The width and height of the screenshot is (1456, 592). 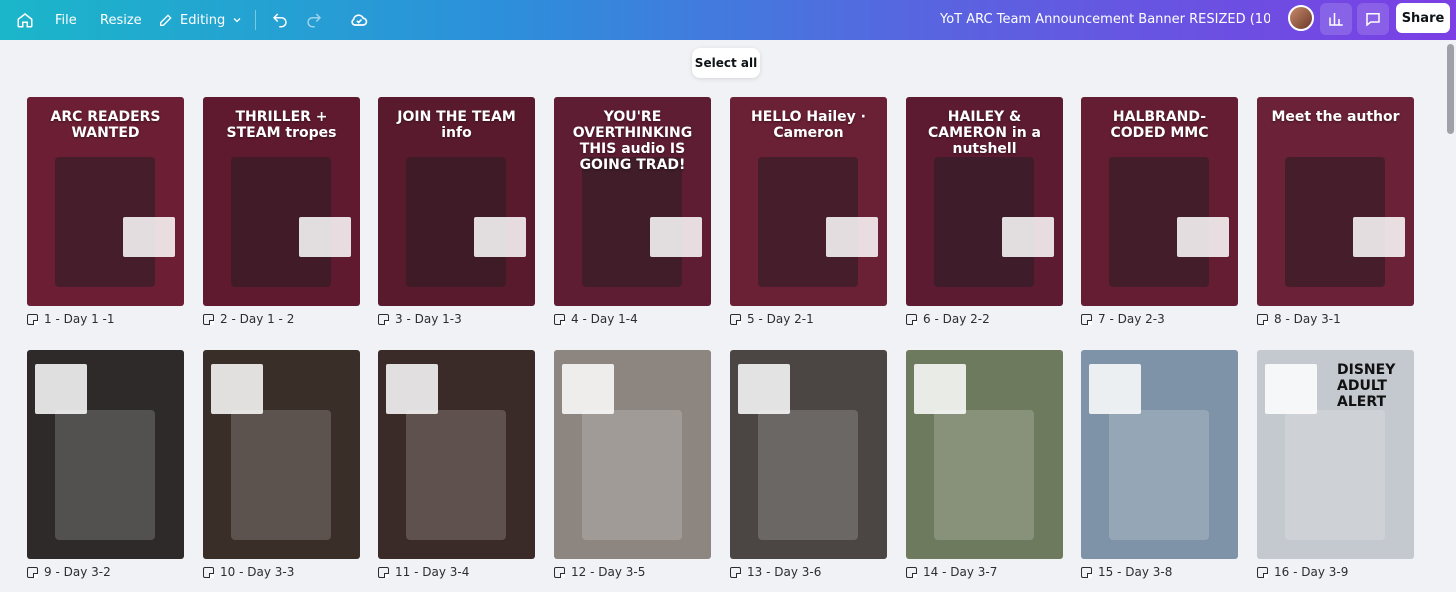 I want to click on page-thumbnail-card: 15 - Day 3-8, so click(x=1159, y=464).